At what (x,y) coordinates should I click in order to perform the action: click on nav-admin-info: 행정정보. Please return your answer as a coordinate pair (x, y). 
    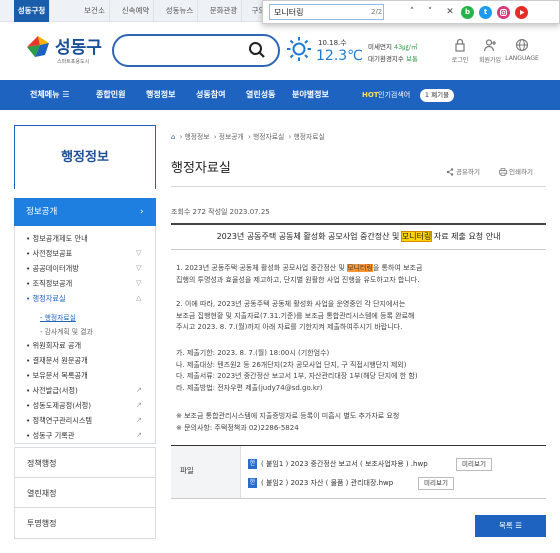
    Looking at the image, I should click on (160, 95).